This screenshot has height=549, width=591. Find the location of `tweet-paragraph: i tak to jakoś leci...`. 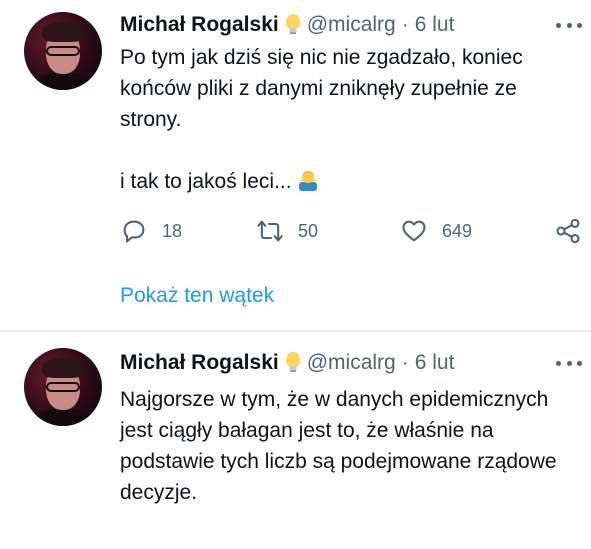

tweet-paragraph: i tak to jakoś leci... is located at coordinates (206, 181).